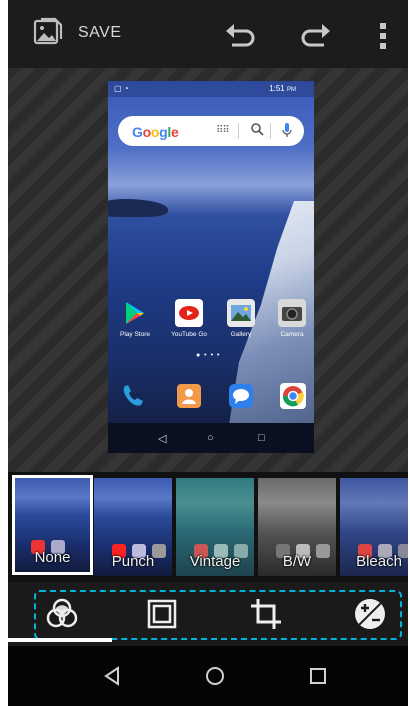 This screenshot has height=706, width=410. I want to click on gallery-app: Gallery, so click(241, 318).